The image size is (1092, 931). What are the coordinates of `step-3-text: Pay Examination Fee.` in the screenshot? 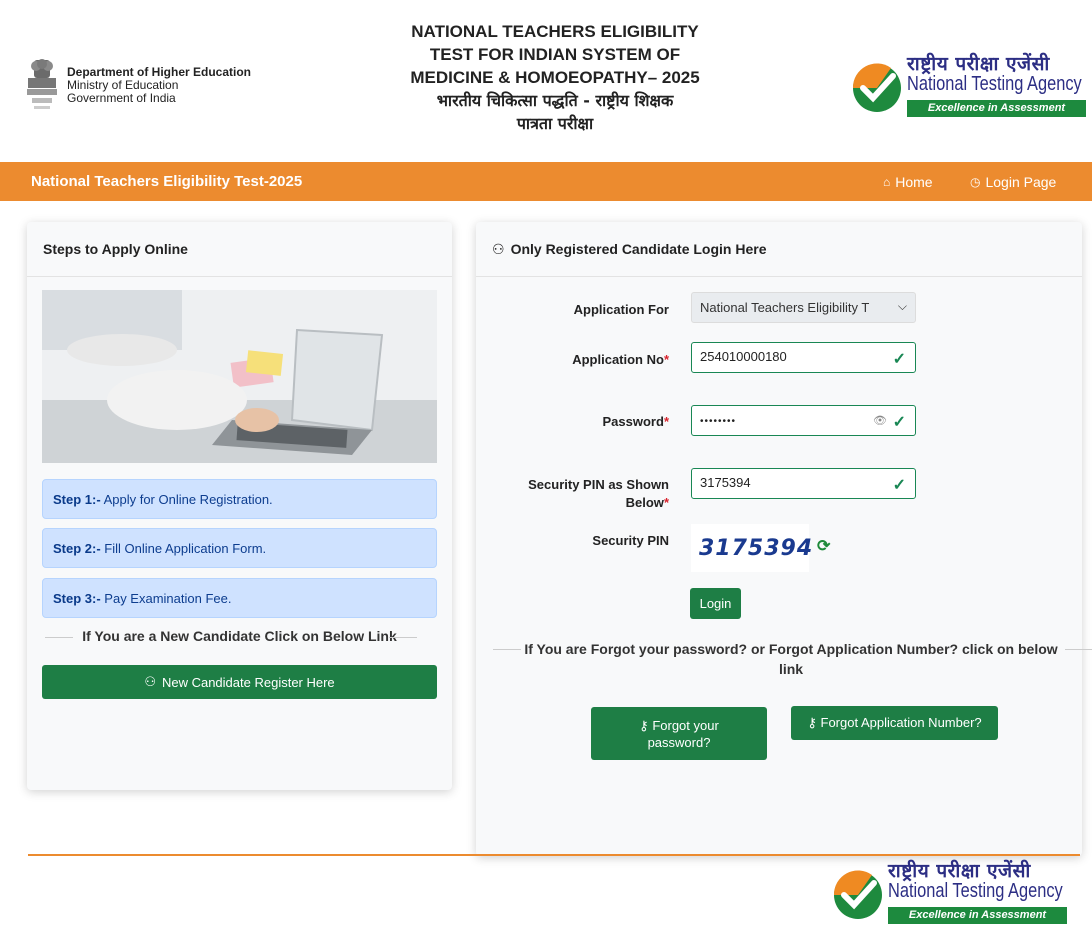 It's located at (168, 598).